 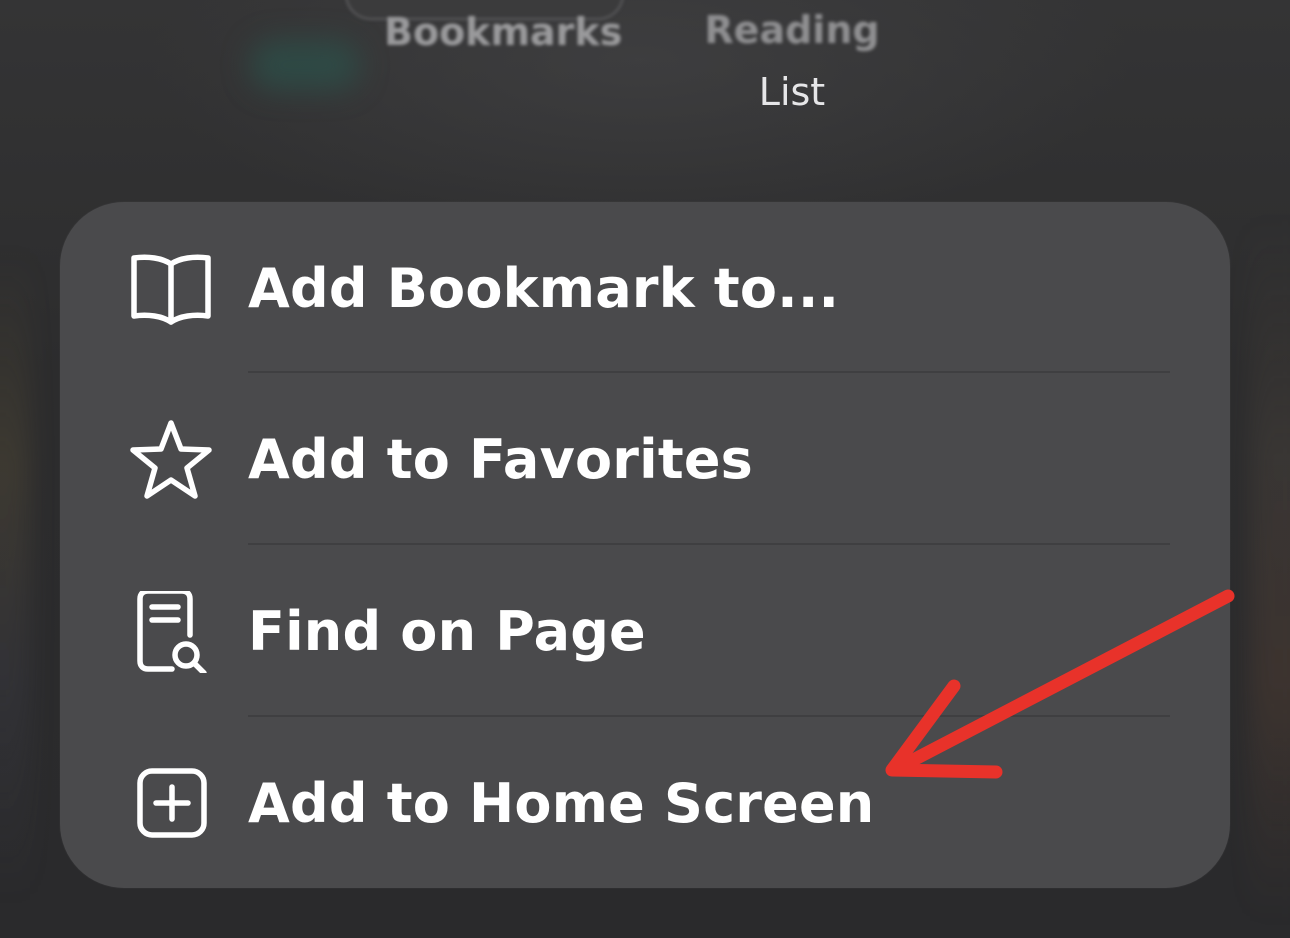 I want to click on book-icon, so click(x=171, y=289).